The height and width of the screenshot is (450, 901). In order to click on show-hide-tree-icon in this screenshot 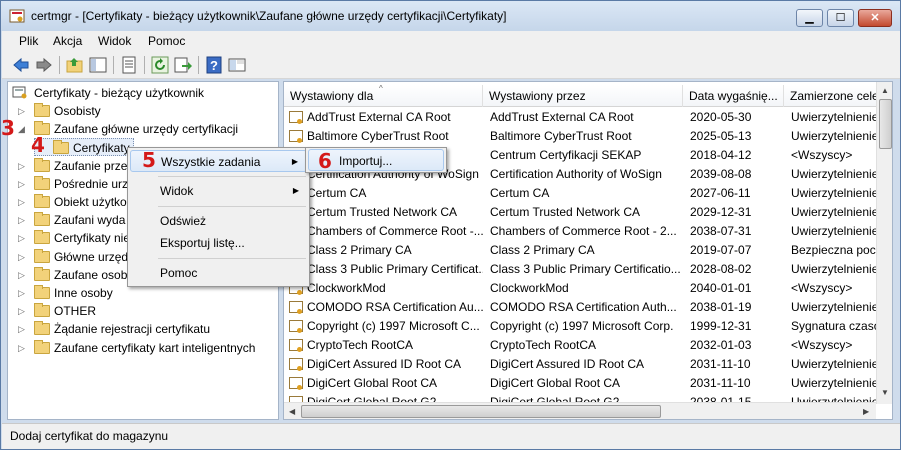, I will do `click(98, 65)`.